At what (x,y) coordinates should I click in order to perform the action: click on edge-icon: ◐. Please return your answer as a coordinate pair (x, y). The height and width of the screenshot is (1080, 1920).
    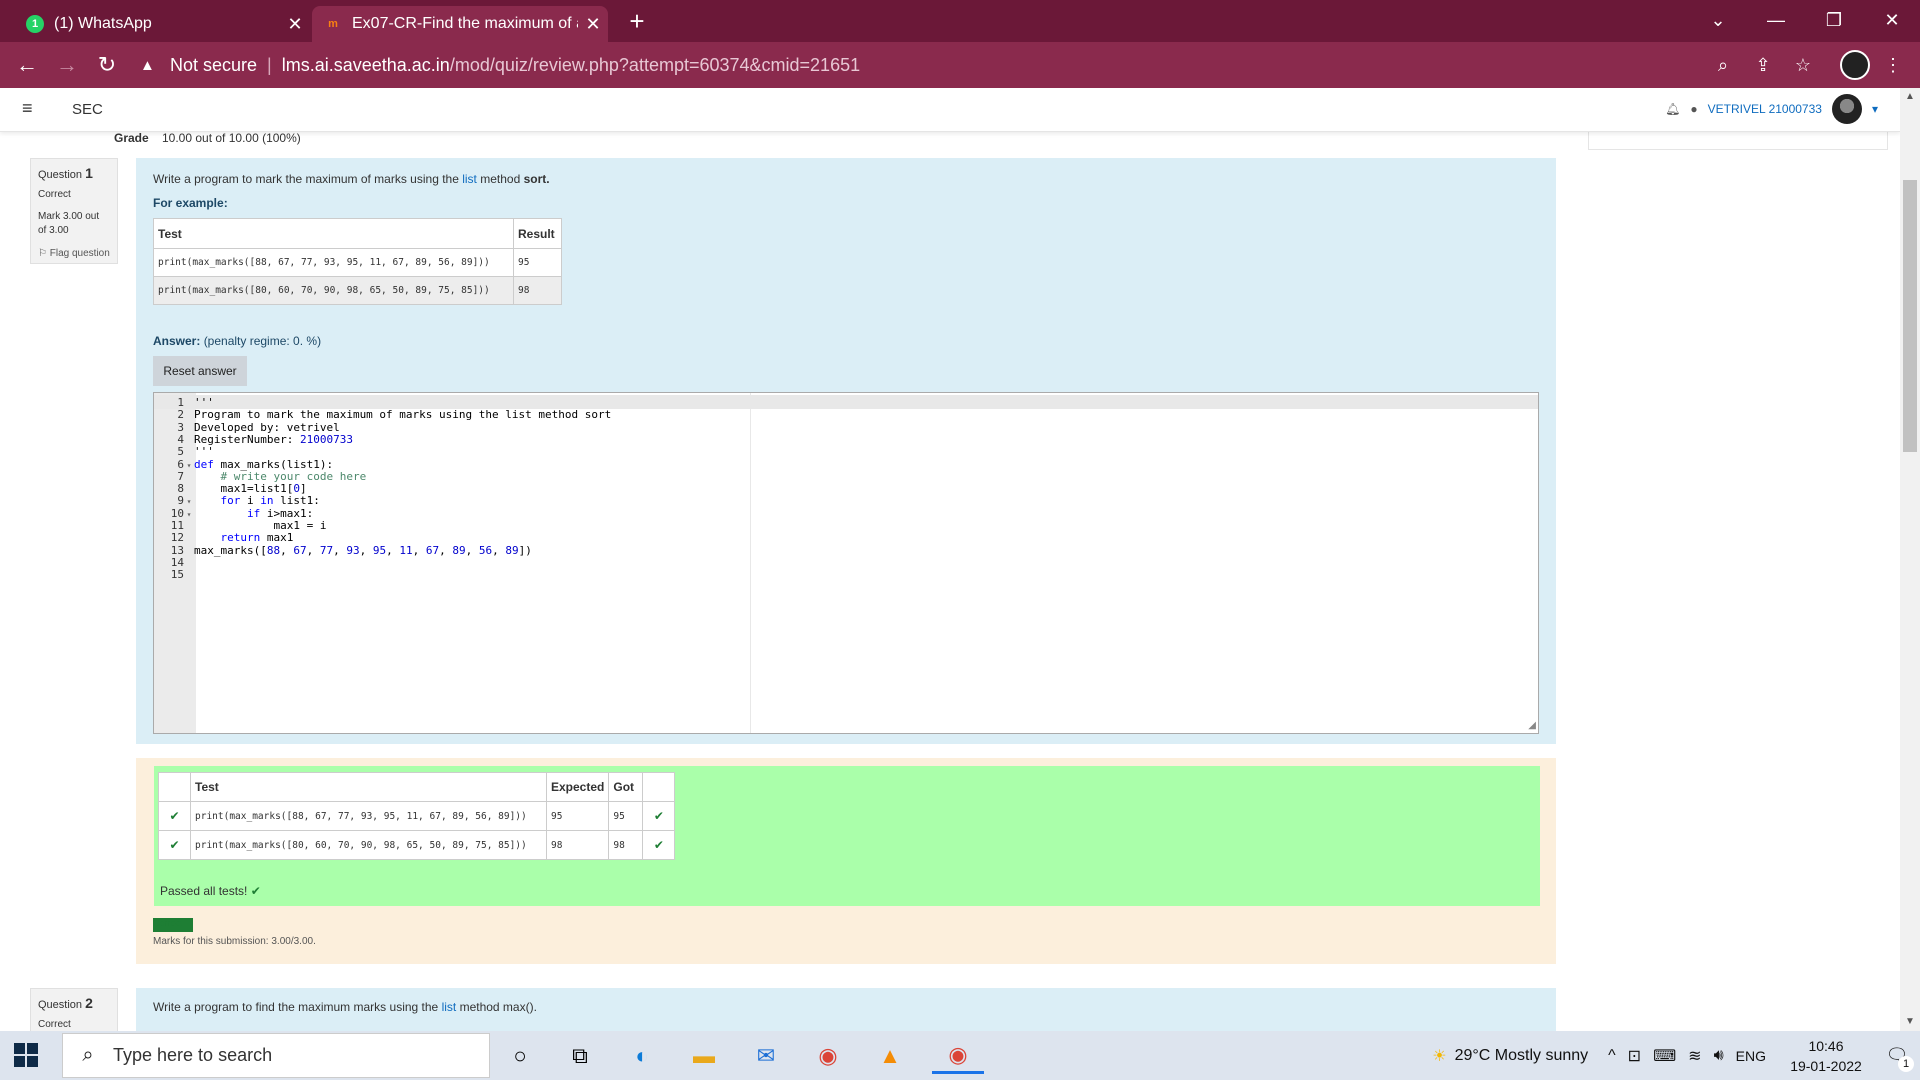
    Looking at the image, I should click on (642, 1056).